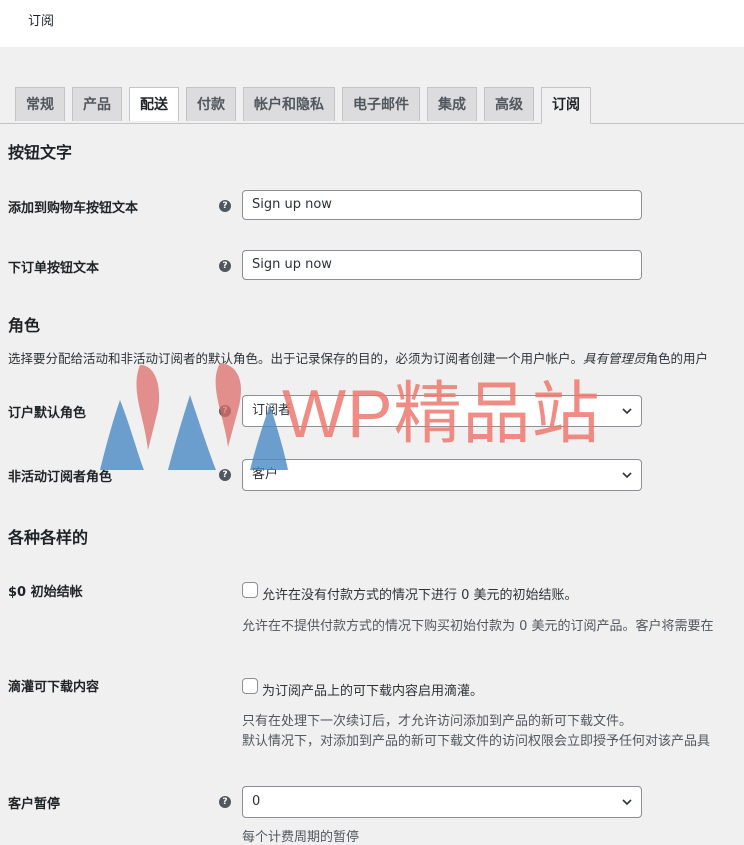 The width and height of the screenshot is (744, 845). What do you see at coordinates (47, 413) in the screenshot?
I see `default-role-label: 订户默认角色` at bounding box center [47, 413].